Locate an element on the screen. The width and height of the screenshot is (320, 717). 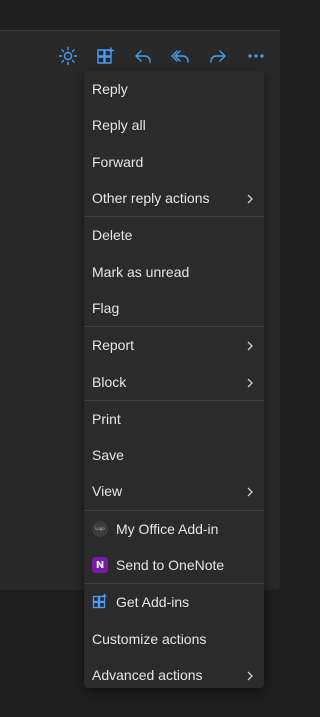
menu-item-view: View is located at coordinates (174, 491).